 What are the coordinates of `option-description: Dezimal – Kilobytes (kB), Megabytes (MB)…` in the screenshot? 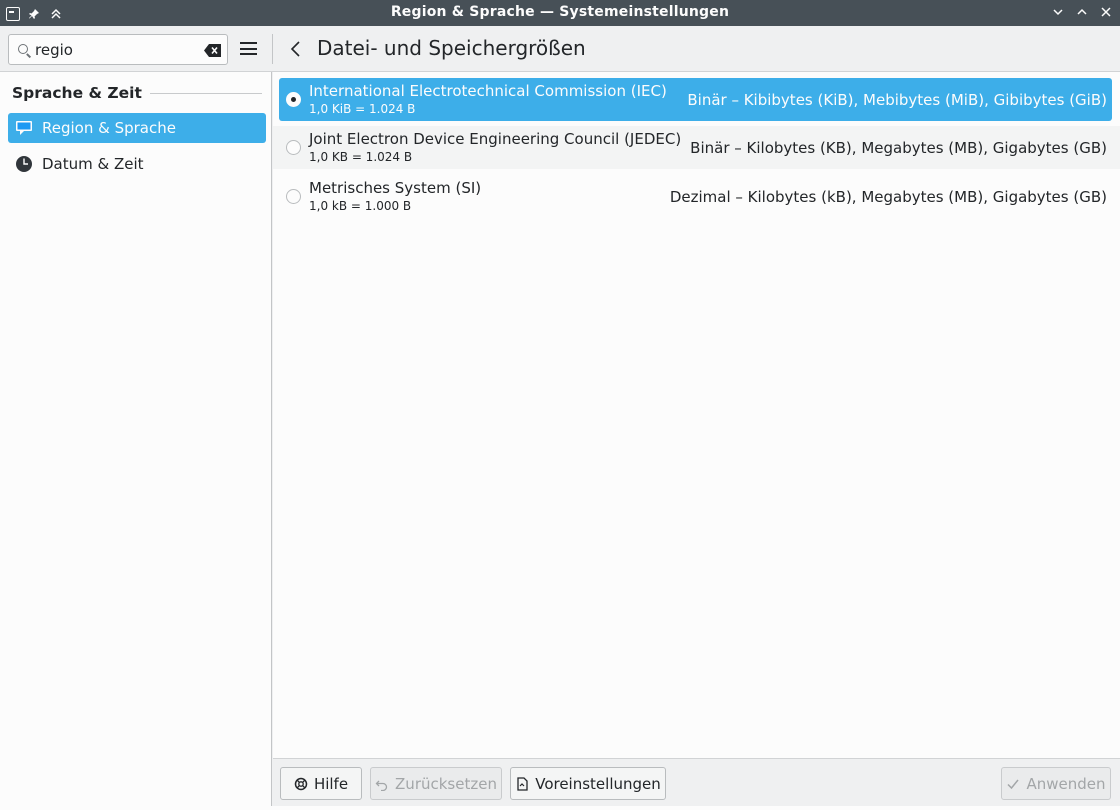 It's located at (888, 197).